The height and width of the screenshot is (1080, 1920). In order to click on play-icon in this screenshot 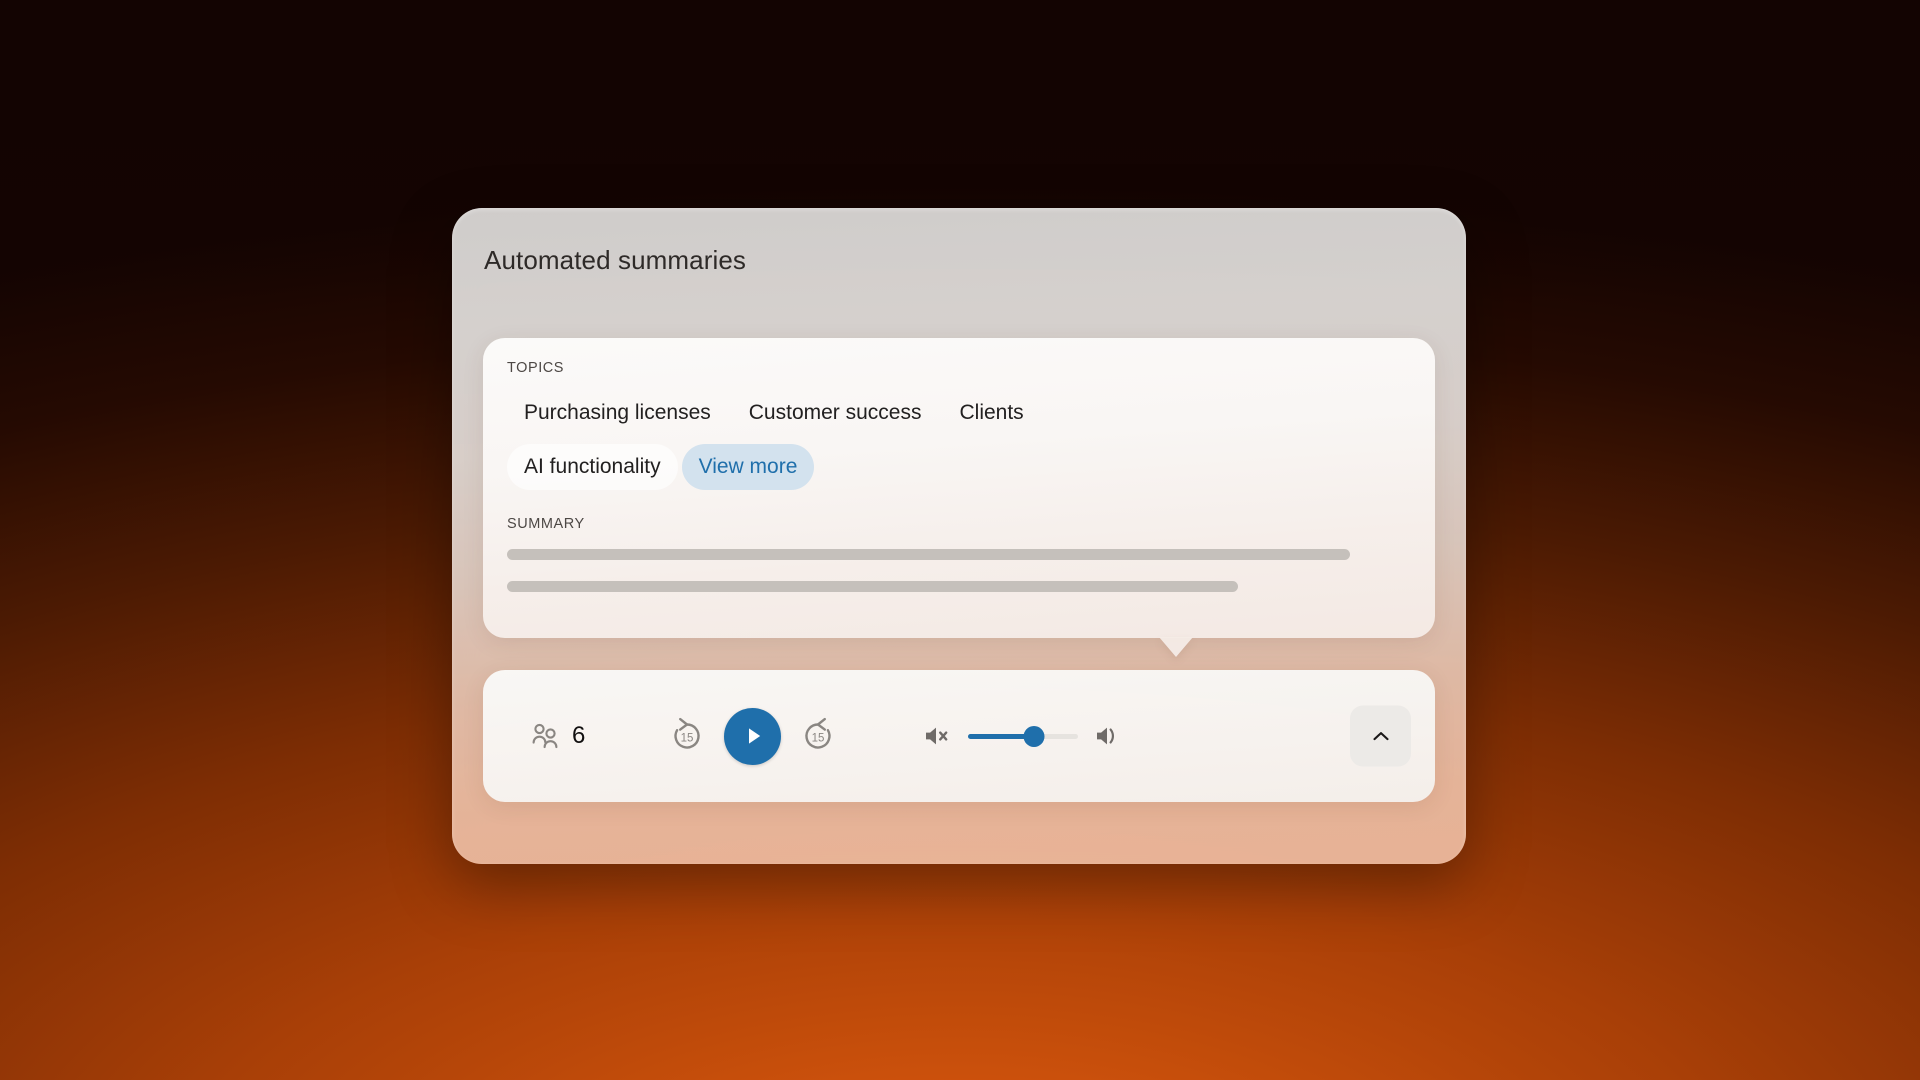, I will do `click(753, 736)`.